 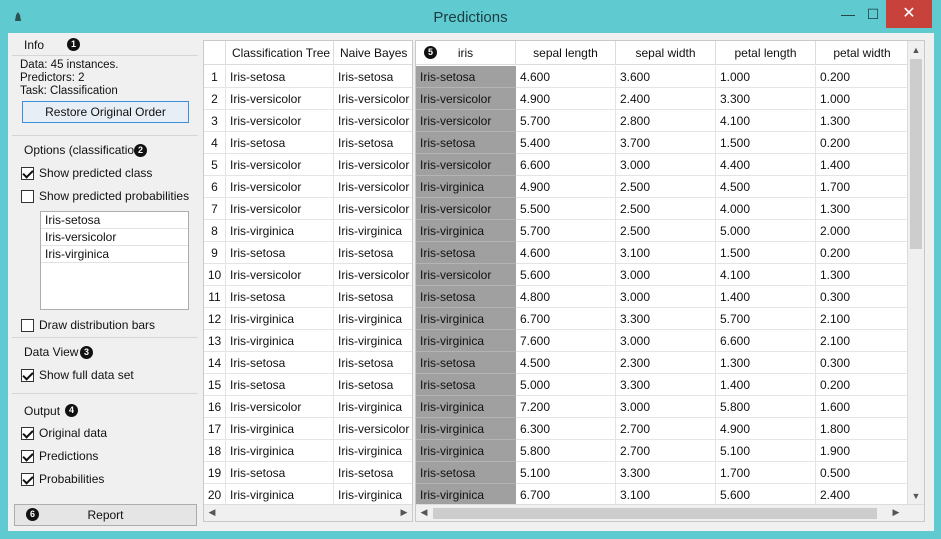 I want to click on info-task: Task: Classification, so click(x=69, y=91).